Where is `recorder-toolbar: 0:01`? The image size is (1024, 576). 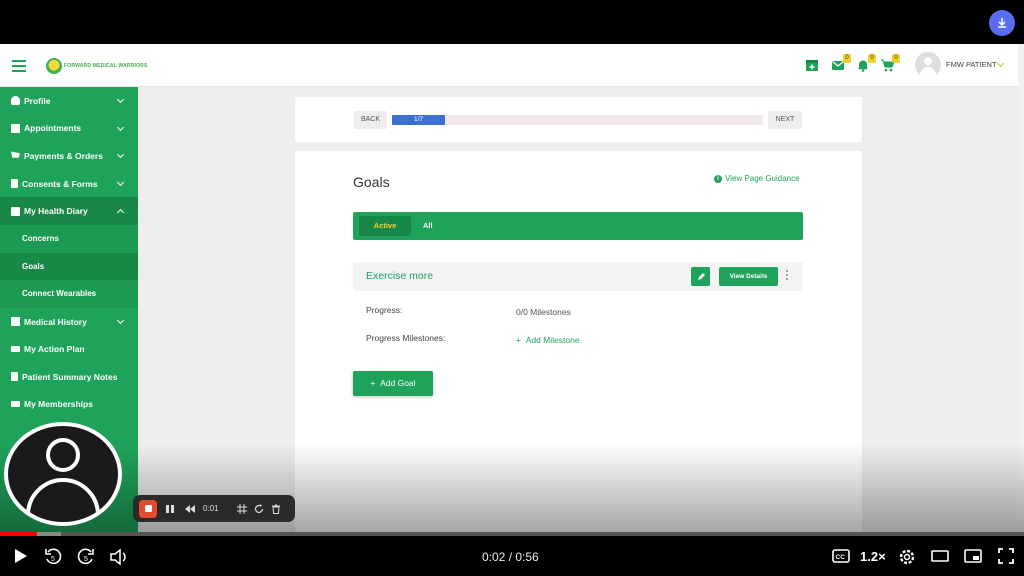
recorder-toolbar: 0:01 is located at coordinates (214, 508).